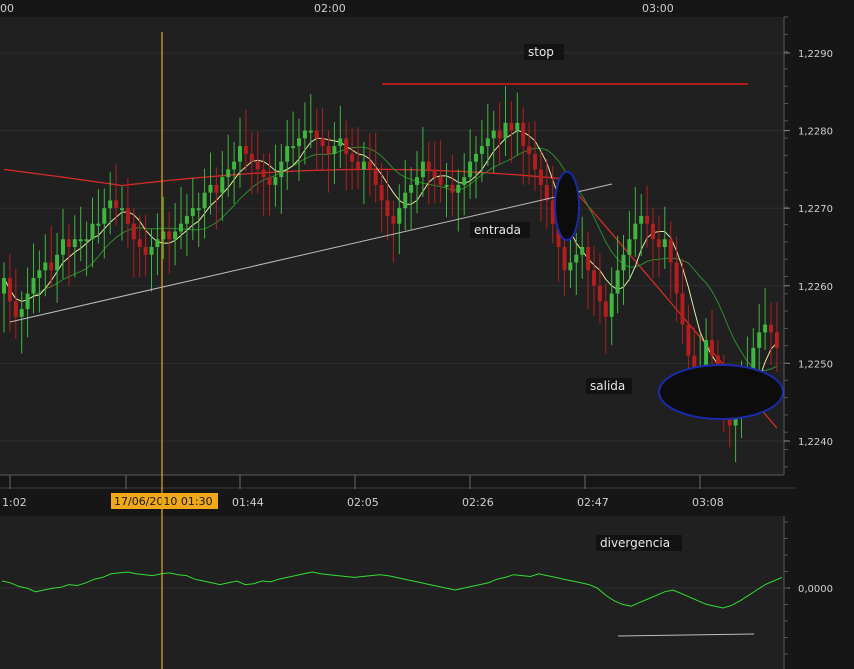  Describe the element at coordinates (163, 501) in the screenshot. I see `cursor-time-label: 17/06/2010 01:30` at that location.